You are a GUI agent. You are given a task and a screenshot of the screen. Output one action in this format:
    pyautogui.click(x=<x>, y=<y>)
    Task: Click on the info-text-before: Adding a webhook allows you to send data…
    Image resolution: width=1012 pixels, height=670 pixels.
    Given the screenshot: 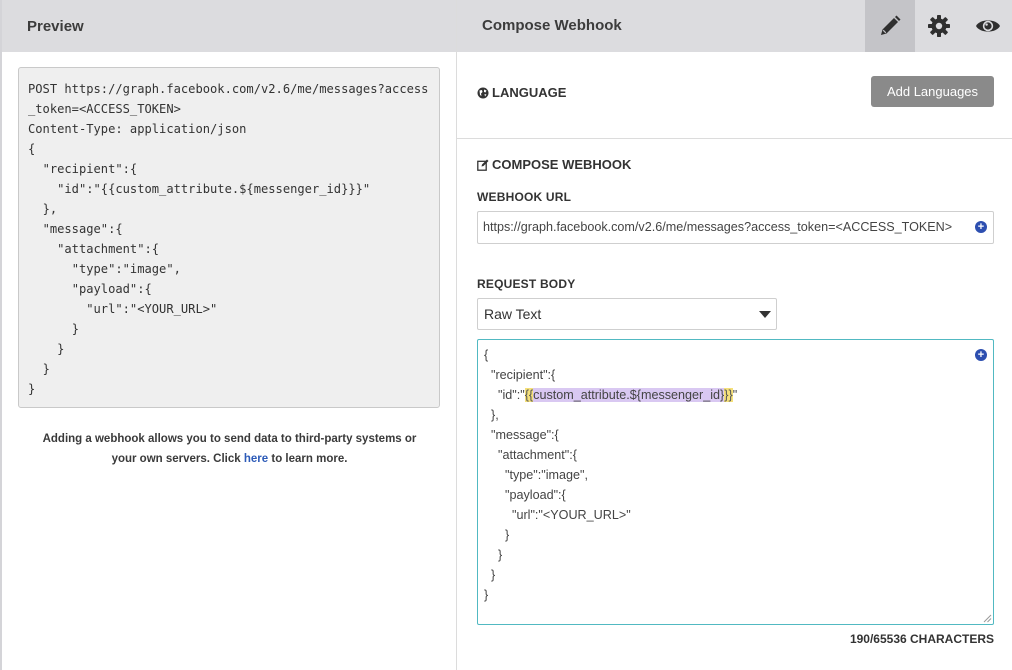 What is the action you would take?
    pyautogui.click(x=229, y=449)
    